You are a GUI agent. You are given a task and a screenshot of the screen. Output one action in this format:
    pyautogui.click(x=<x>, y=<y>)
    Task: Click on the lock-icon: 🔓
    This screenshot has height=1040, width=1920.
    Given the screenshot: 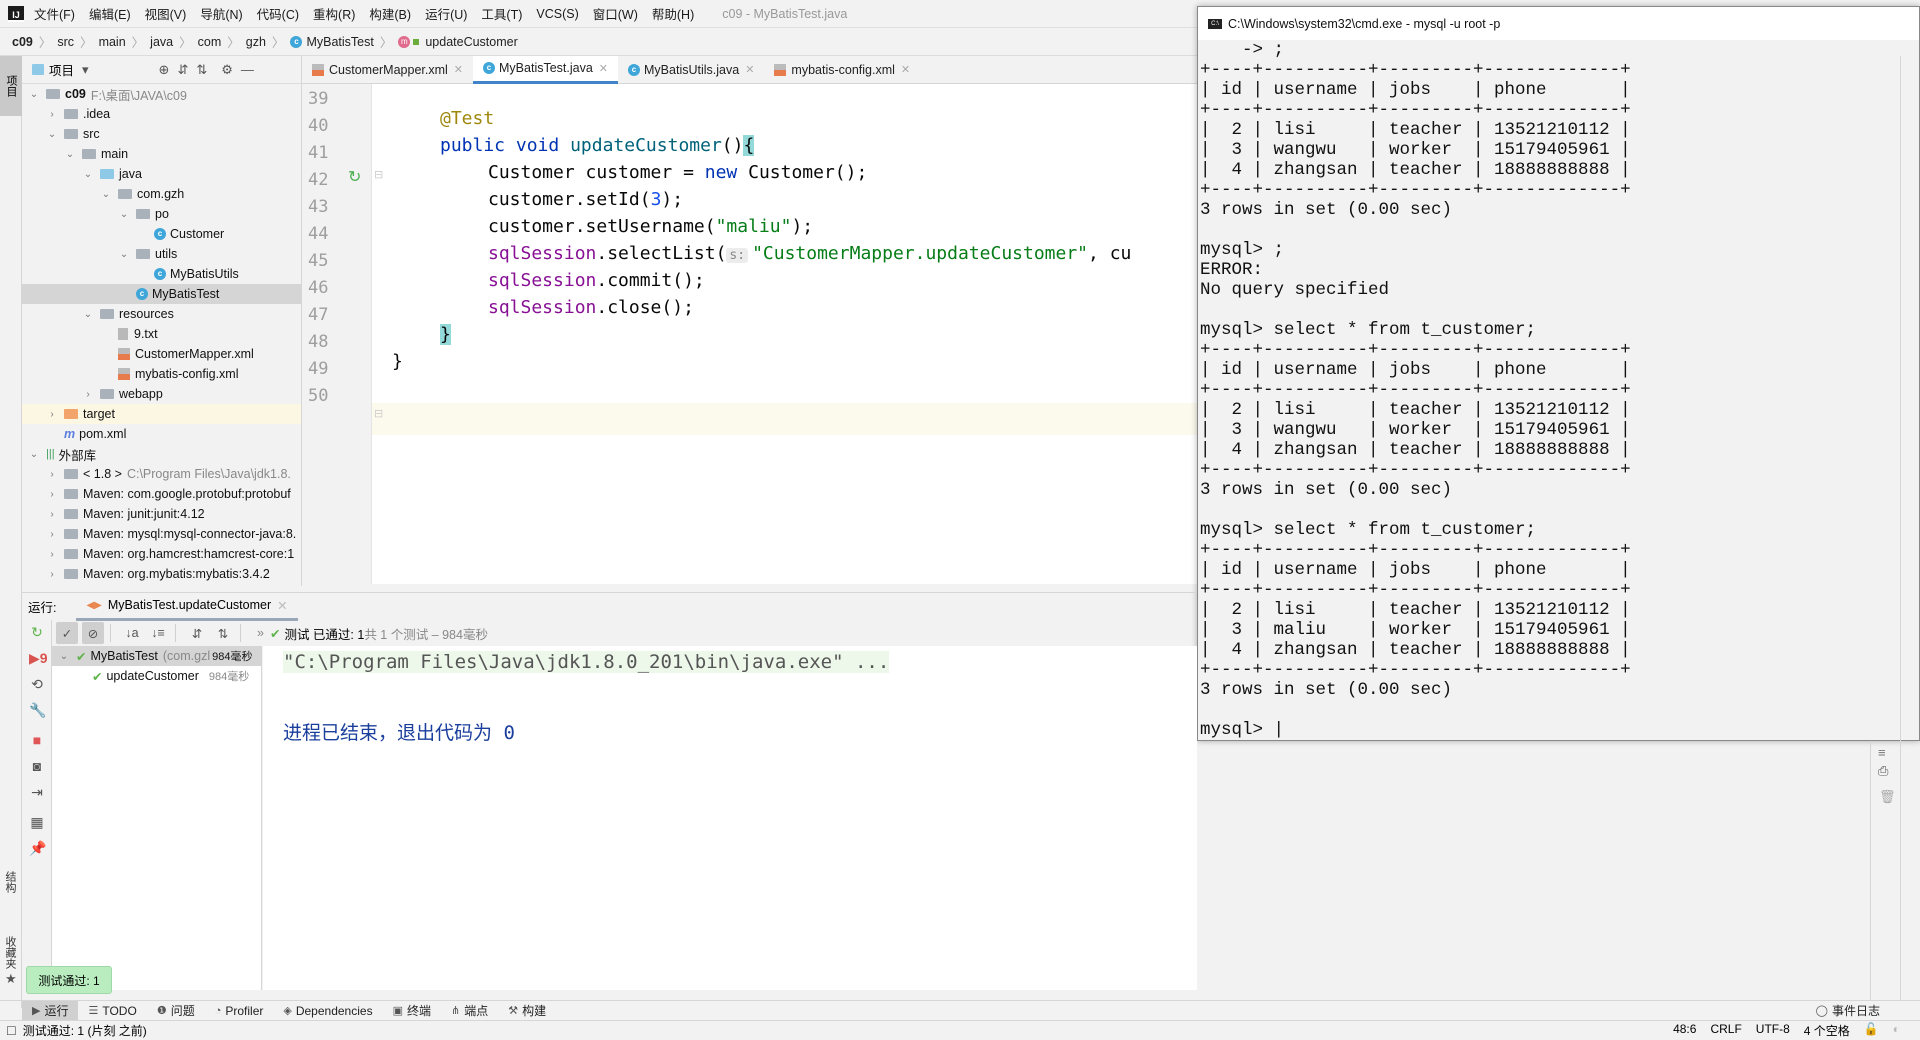 What is the action you would take?
    pyautogui.click(x=1871, y=1030)
    